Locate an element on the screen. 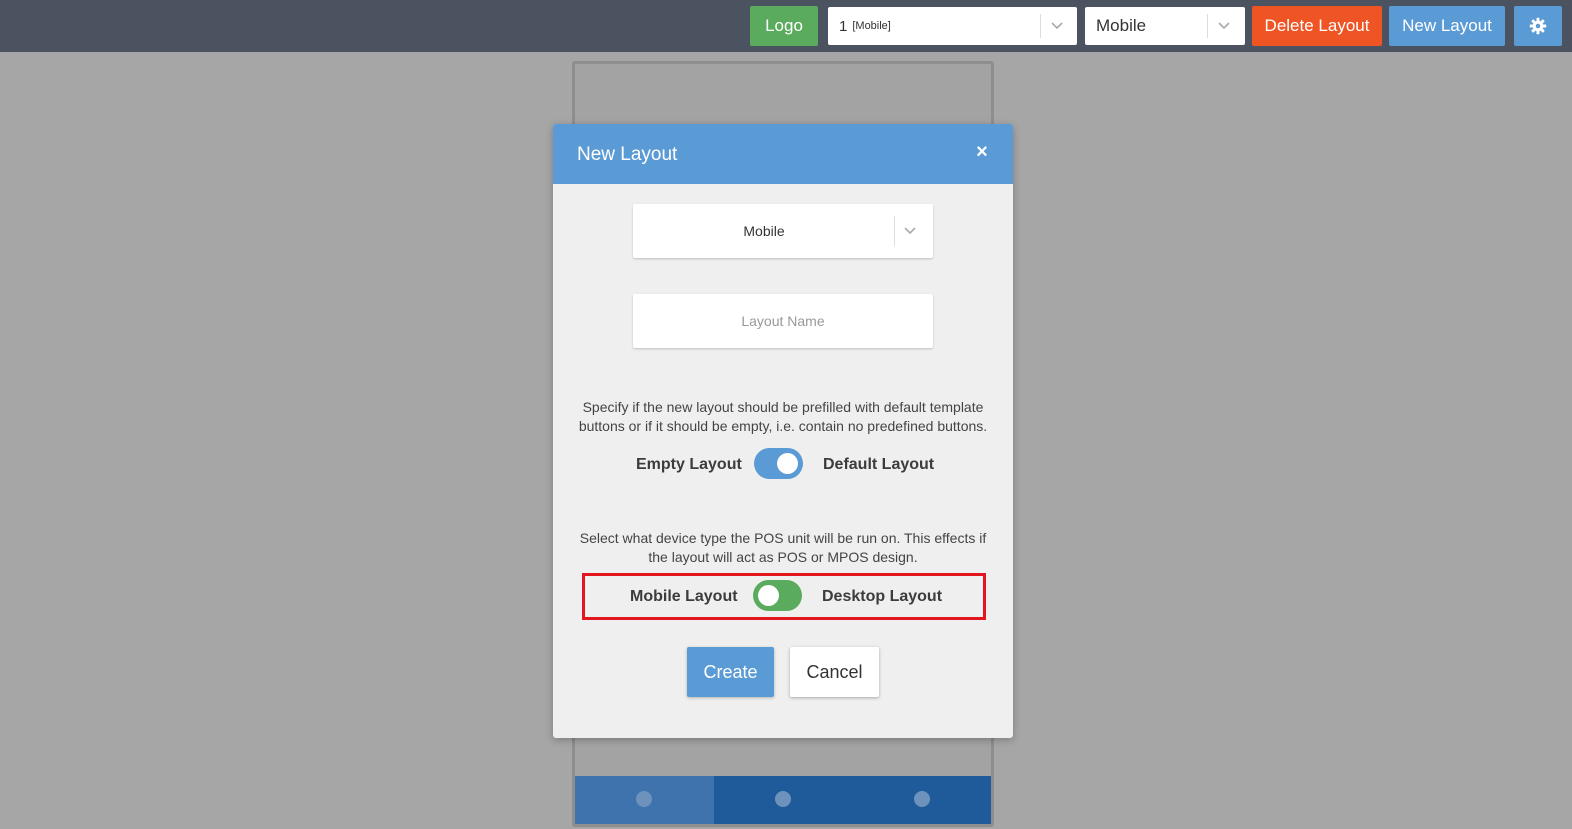 This screenshot has height=829, width=1572. user-icon is located at coordinates (644, 798).